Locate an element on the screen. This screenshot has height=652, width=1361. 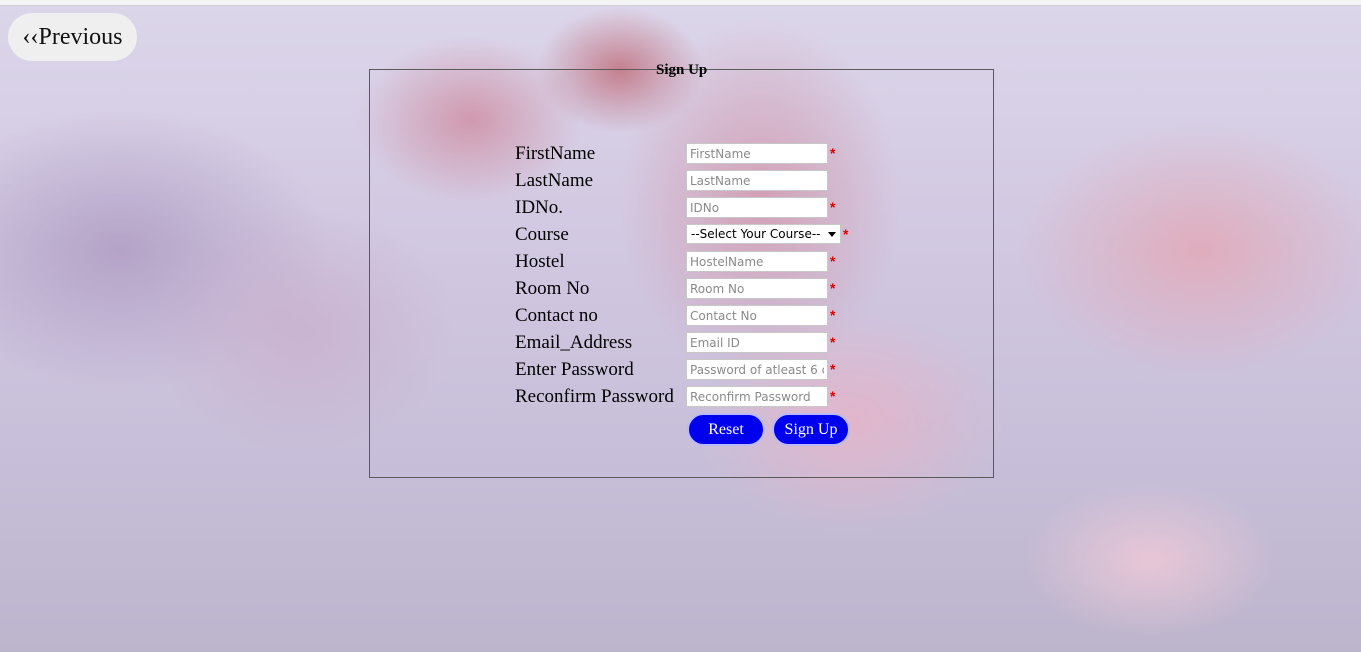
course-select-value: --Select Your Course-- is located at coordinates (756, 234).